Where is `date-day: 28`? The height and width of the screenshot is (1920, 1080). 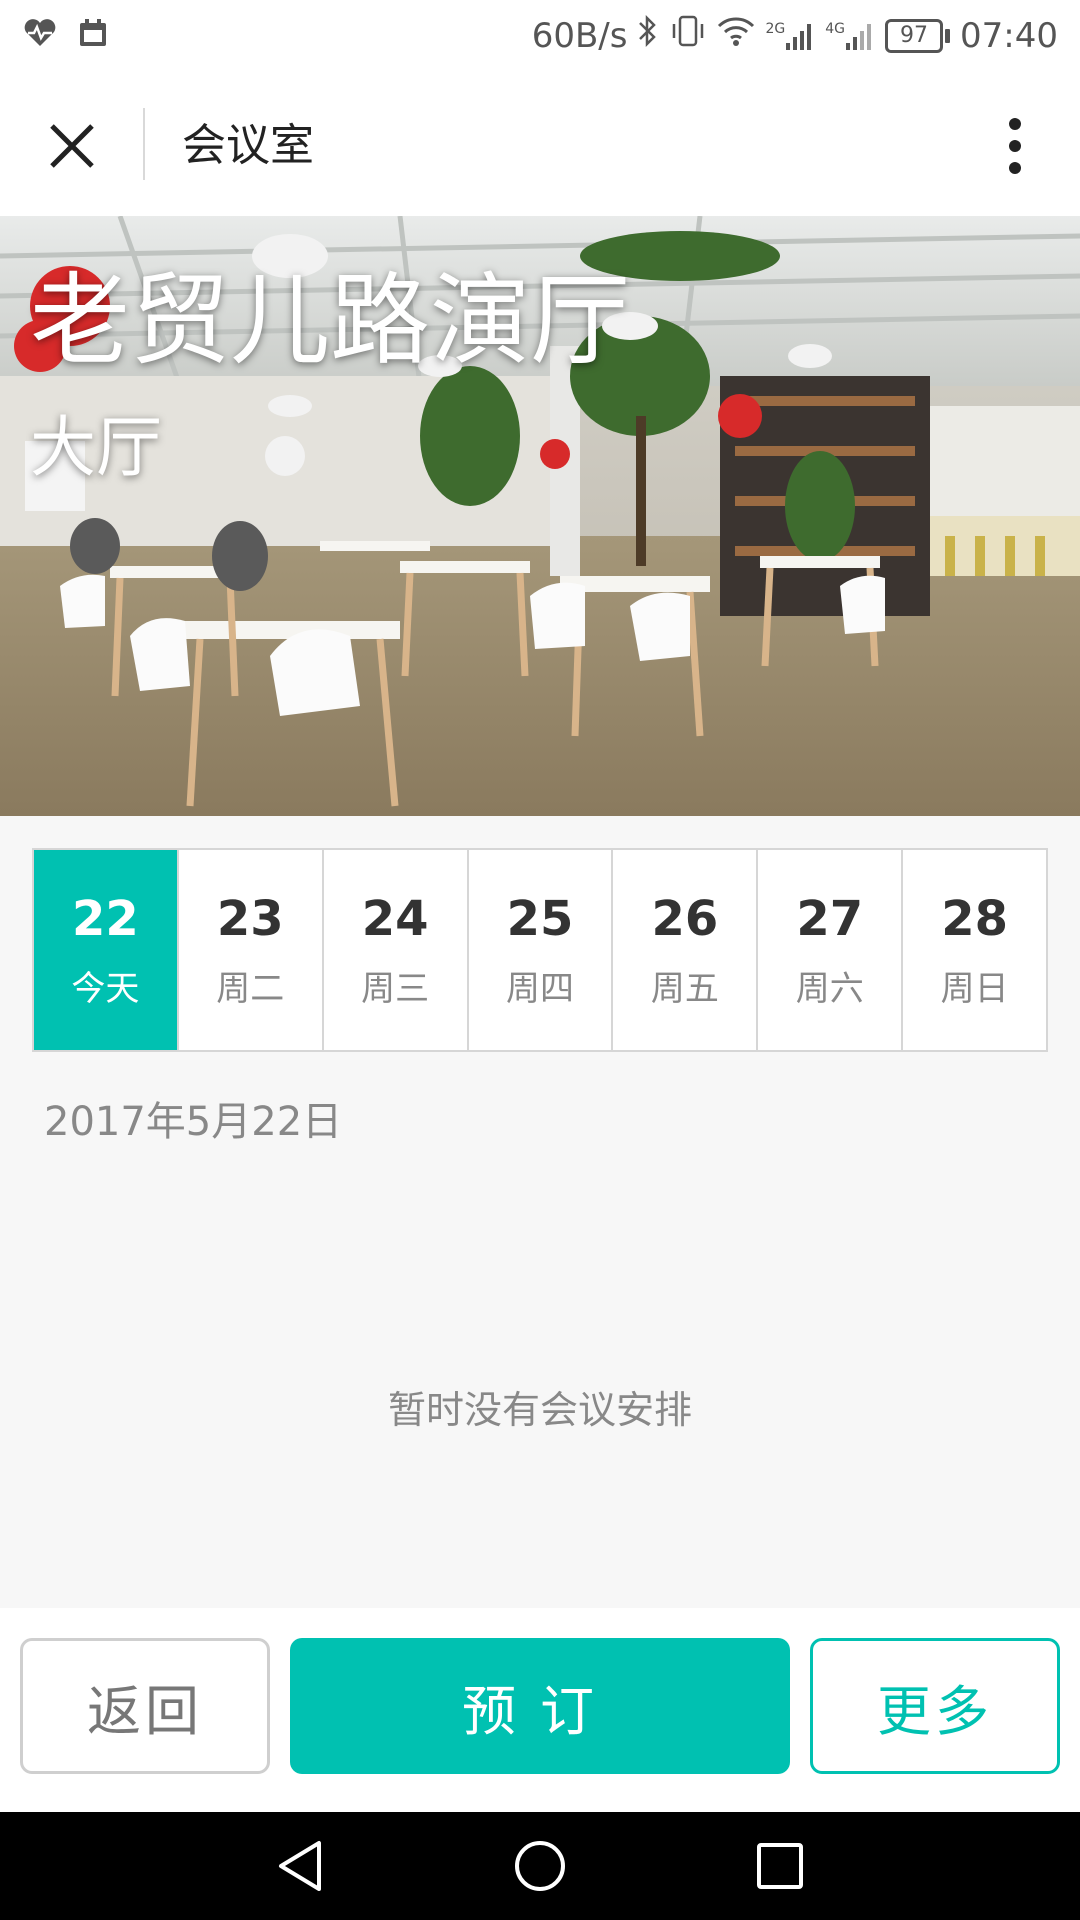
date-day: 28 is located at coordinates (974, 919).